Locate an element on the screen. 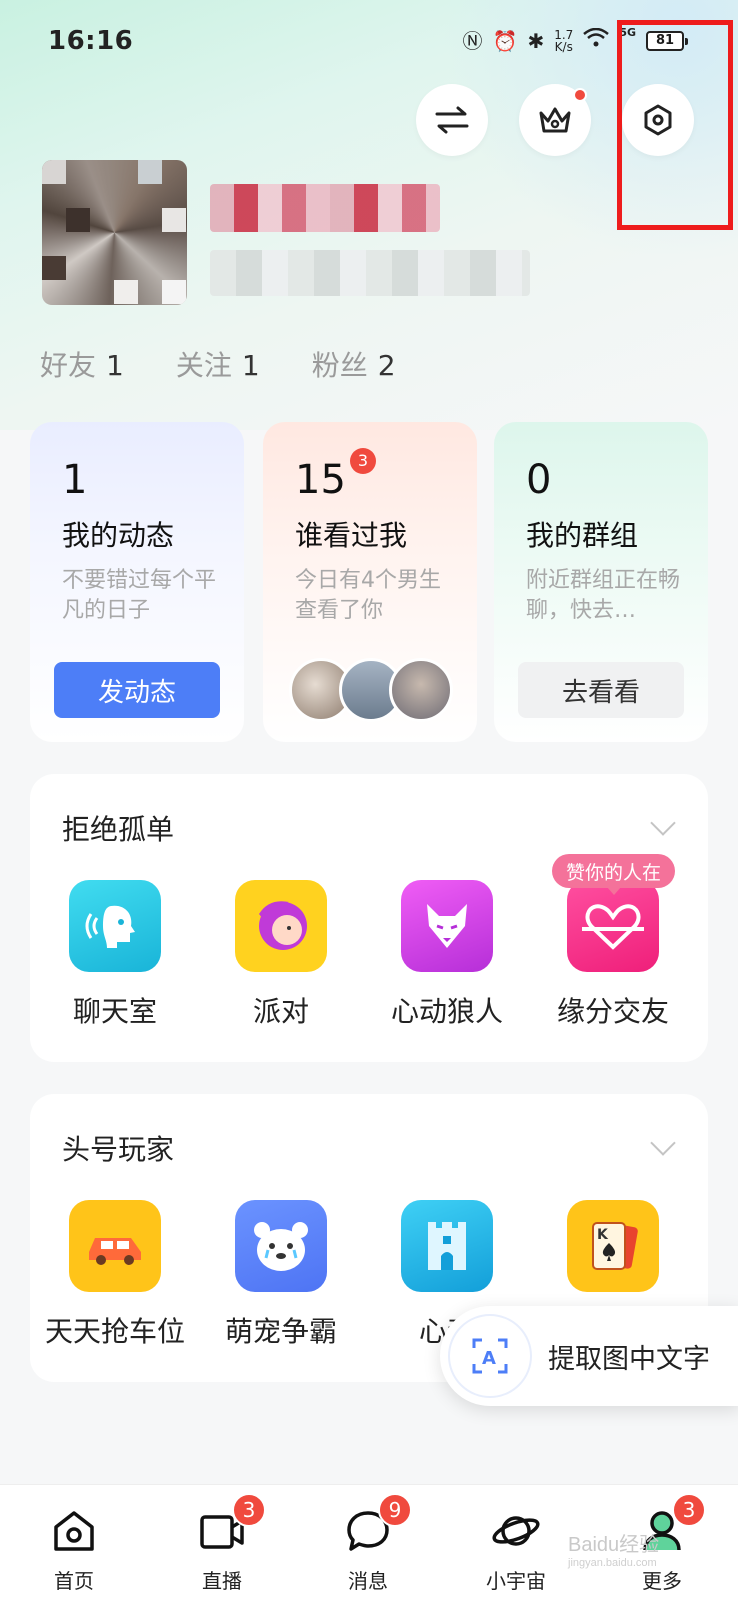 The height and width of the screenshot is (1600, 738). car-icon is located at coordinates (115, 1246).